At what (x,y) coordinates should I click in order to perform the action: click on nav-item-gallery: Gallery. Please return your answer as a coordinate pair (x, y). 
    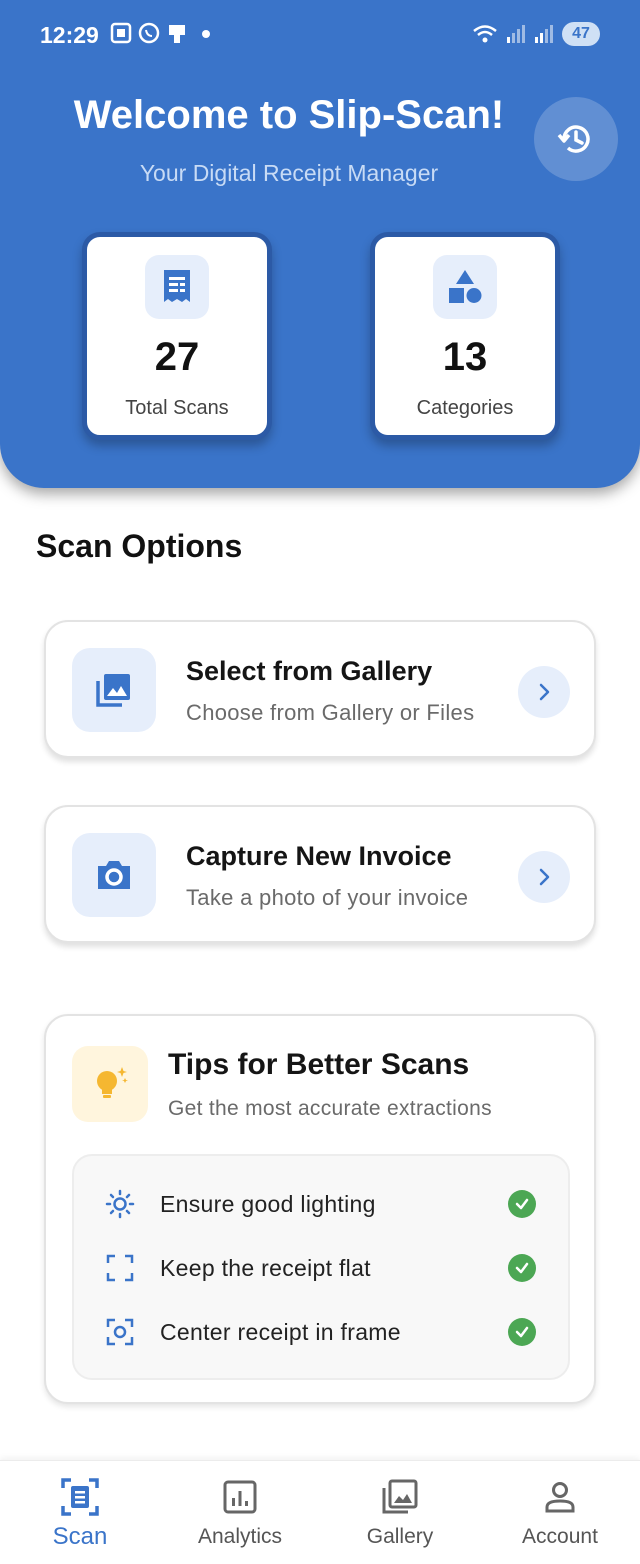
    Looking at the image, I should click on (400, 1512).